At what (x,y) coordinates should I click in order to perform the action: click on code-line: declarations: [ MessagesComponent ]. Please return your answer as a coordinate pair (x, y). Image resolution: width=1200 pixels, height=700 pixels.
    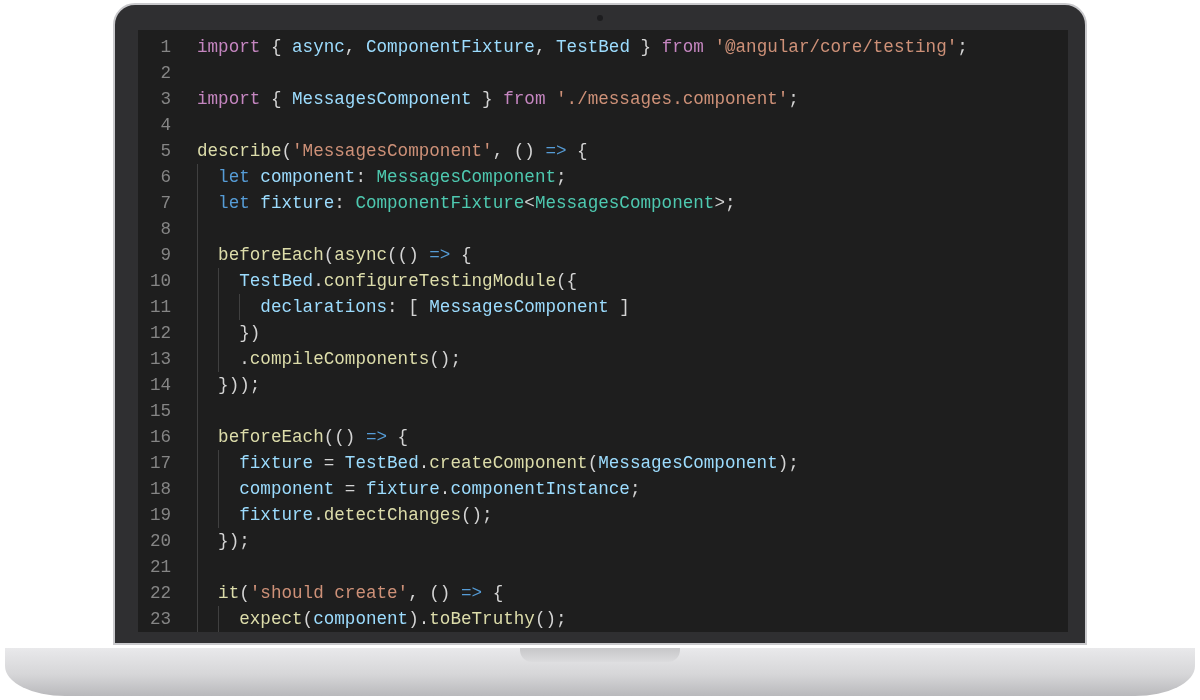
    Looking at the image, I should click on (444, 307).